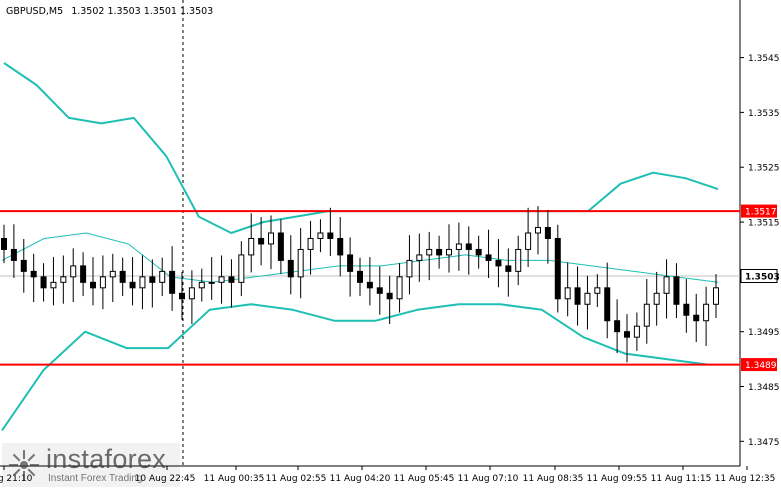 The height and width of the screenshot is (493, 781). Describe the element at coordinates (764, 169) in the screenshot. I see `price-tick-label: 1.3525` at that location.